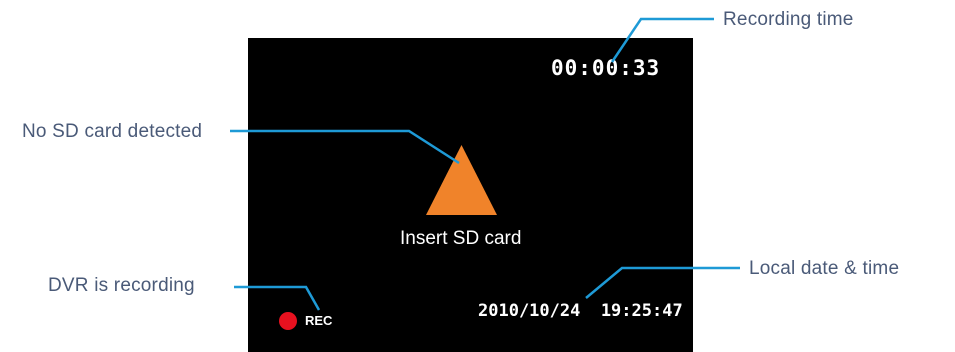 The image size is (955, 352). I want to click on callout-local-datetime: Local date & time, so click(824, 268).